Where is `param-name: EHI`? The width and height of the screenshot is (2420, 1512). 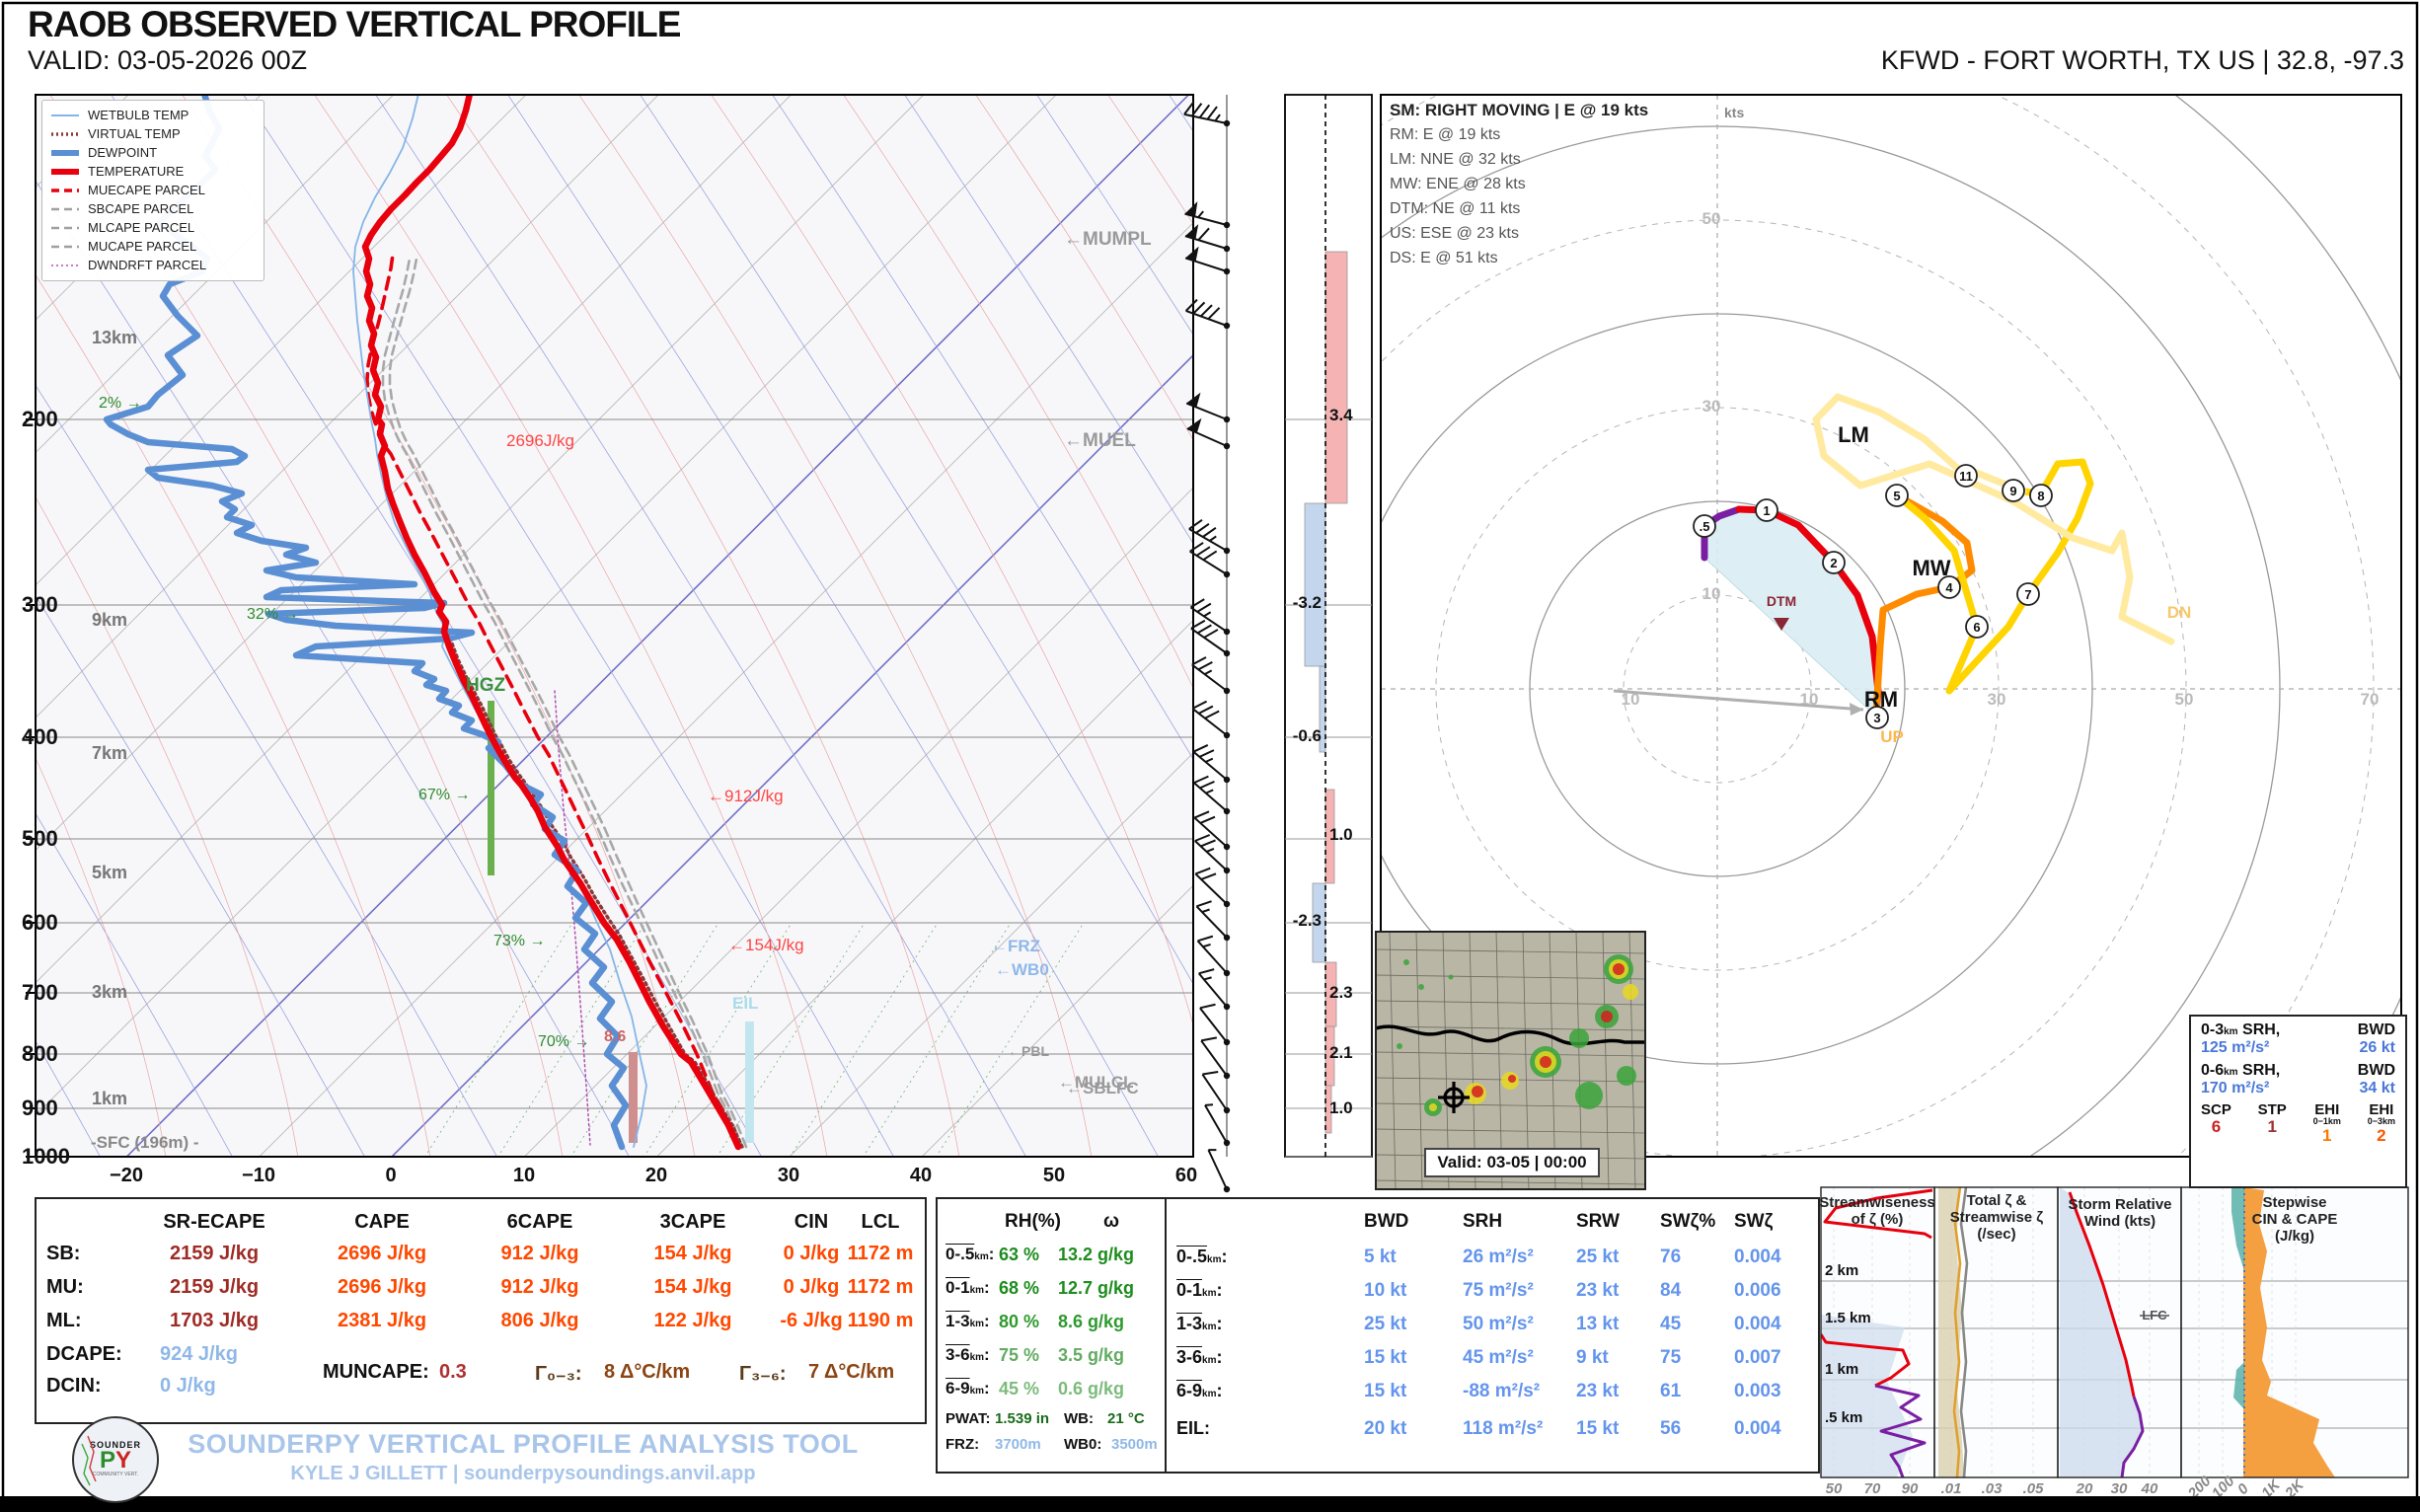 param-name: EHI is located at coordinates (2327, 1109).